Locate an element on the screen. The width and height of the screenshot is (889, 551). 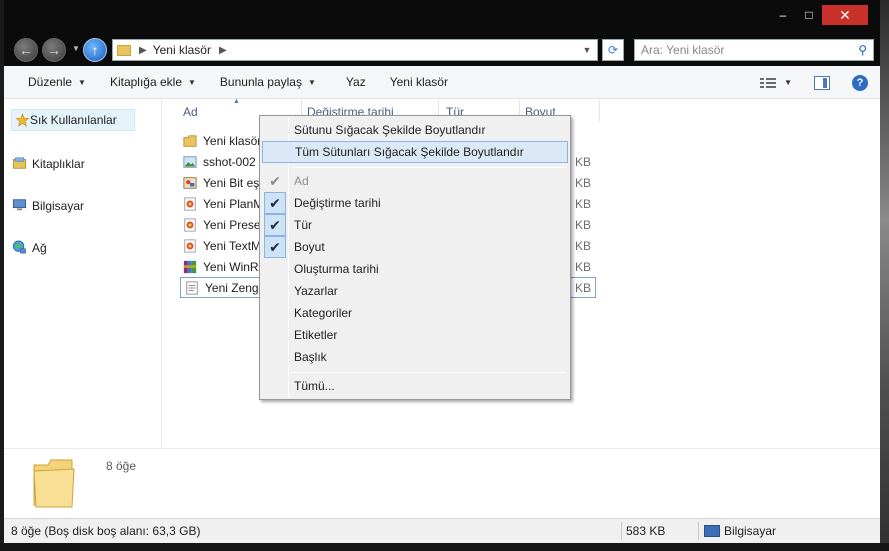
file-name: Yeni Zengir is located at coordinates (235, 287).